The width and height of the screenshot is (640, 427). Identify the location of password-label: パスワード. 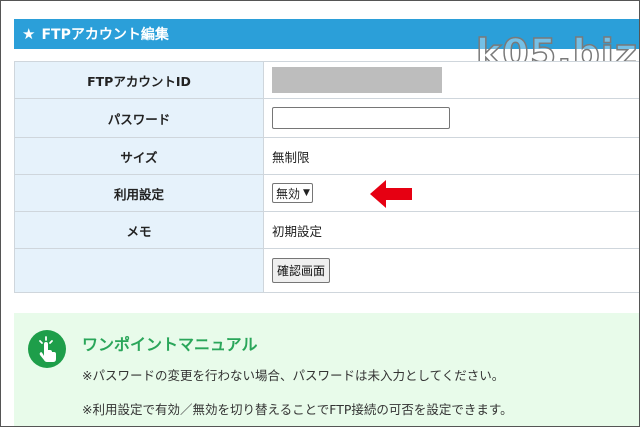
(139, 118).